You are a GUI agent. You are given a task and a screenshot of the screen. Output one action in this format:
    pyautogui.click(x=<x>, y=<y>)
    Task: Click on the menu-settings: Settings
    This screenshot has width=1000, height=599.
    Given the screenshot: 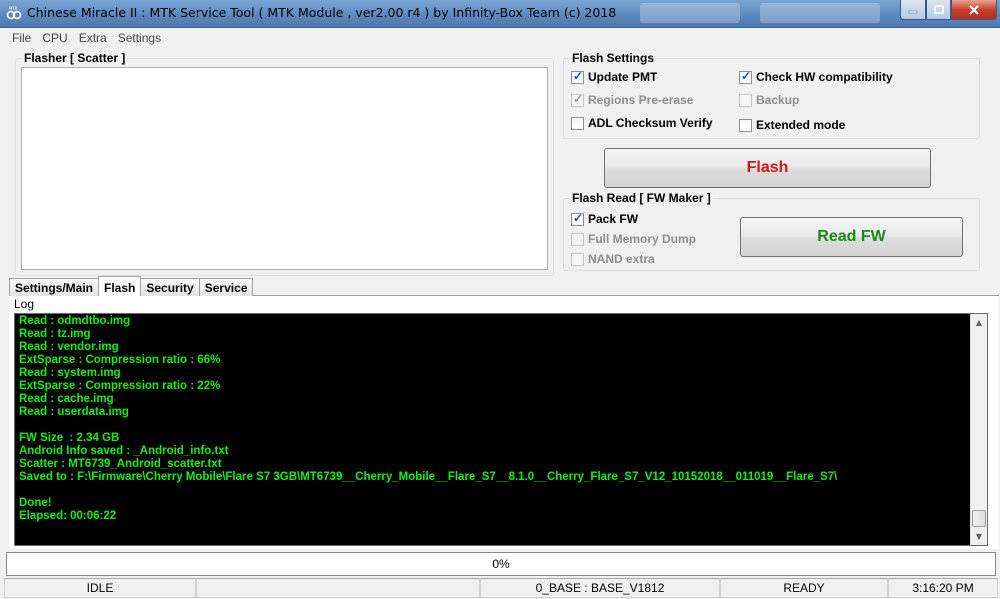 What is the action you would take?
    pyautogui.click(x=139, y=38)
    